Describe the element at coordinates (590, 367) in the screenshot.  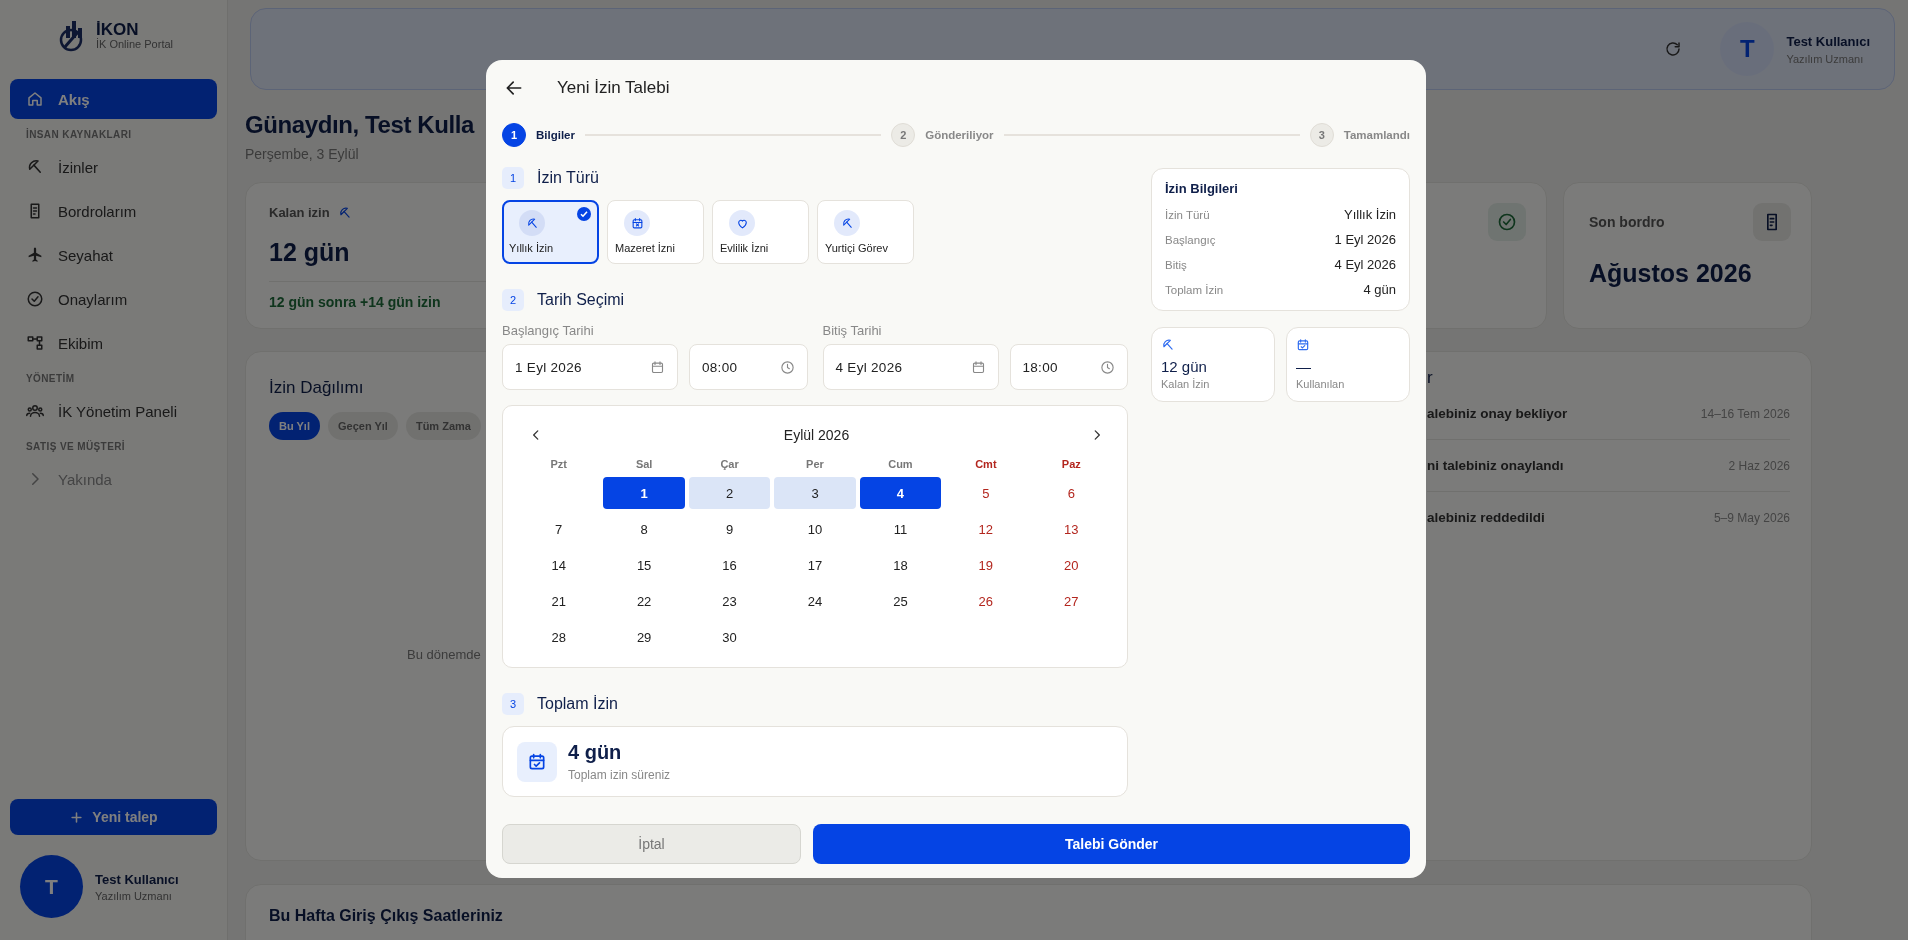
I see `date-field: 1 Eyl 2026` at that location.